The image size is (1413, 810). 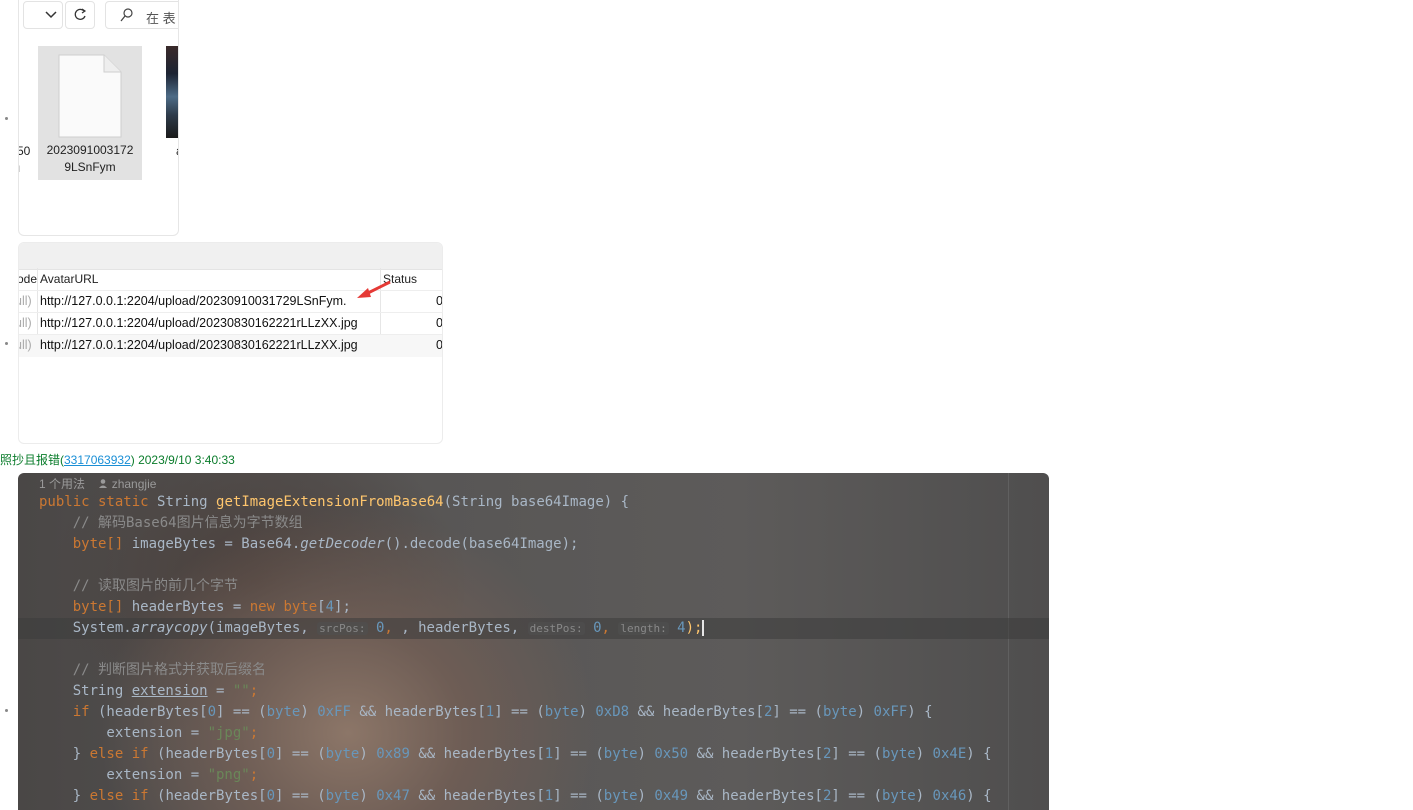 What do you see at coordinates (671, 754) in the screenshot?
I see `code-token: 0x50` at bounding box center [671, 754].